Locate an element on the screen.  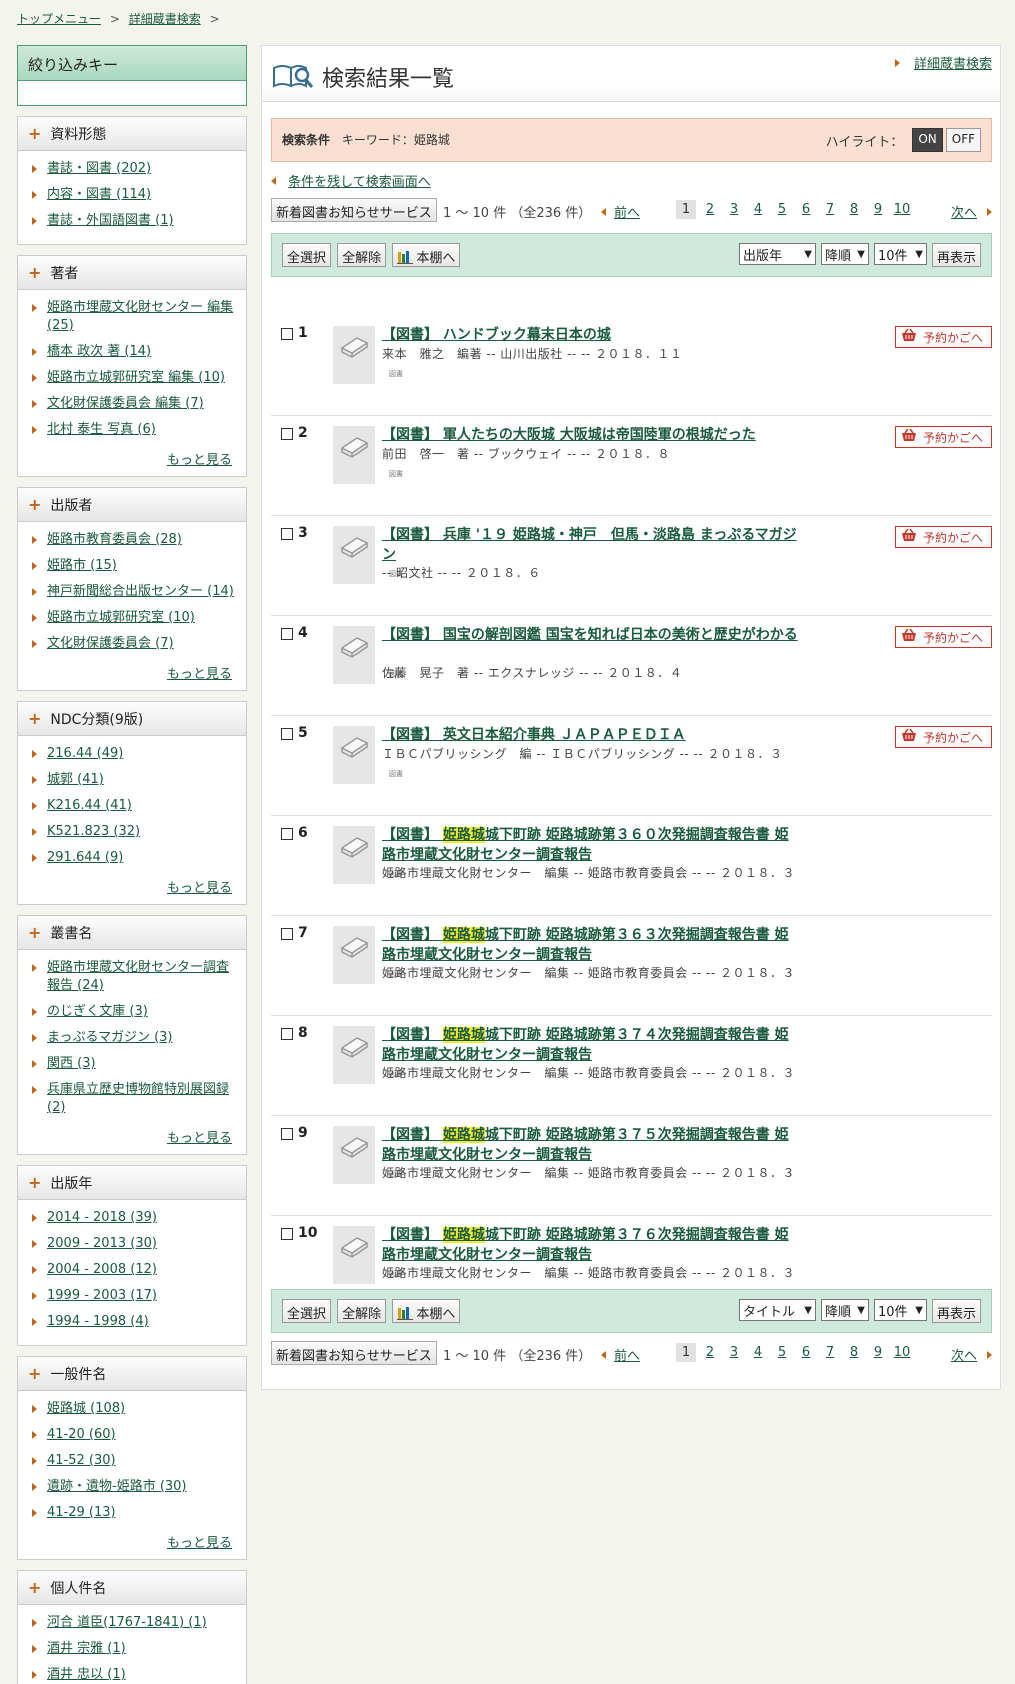
facet-item-link: 姫路市立城郭研究室 (10) is located at coordinates (121, 617).